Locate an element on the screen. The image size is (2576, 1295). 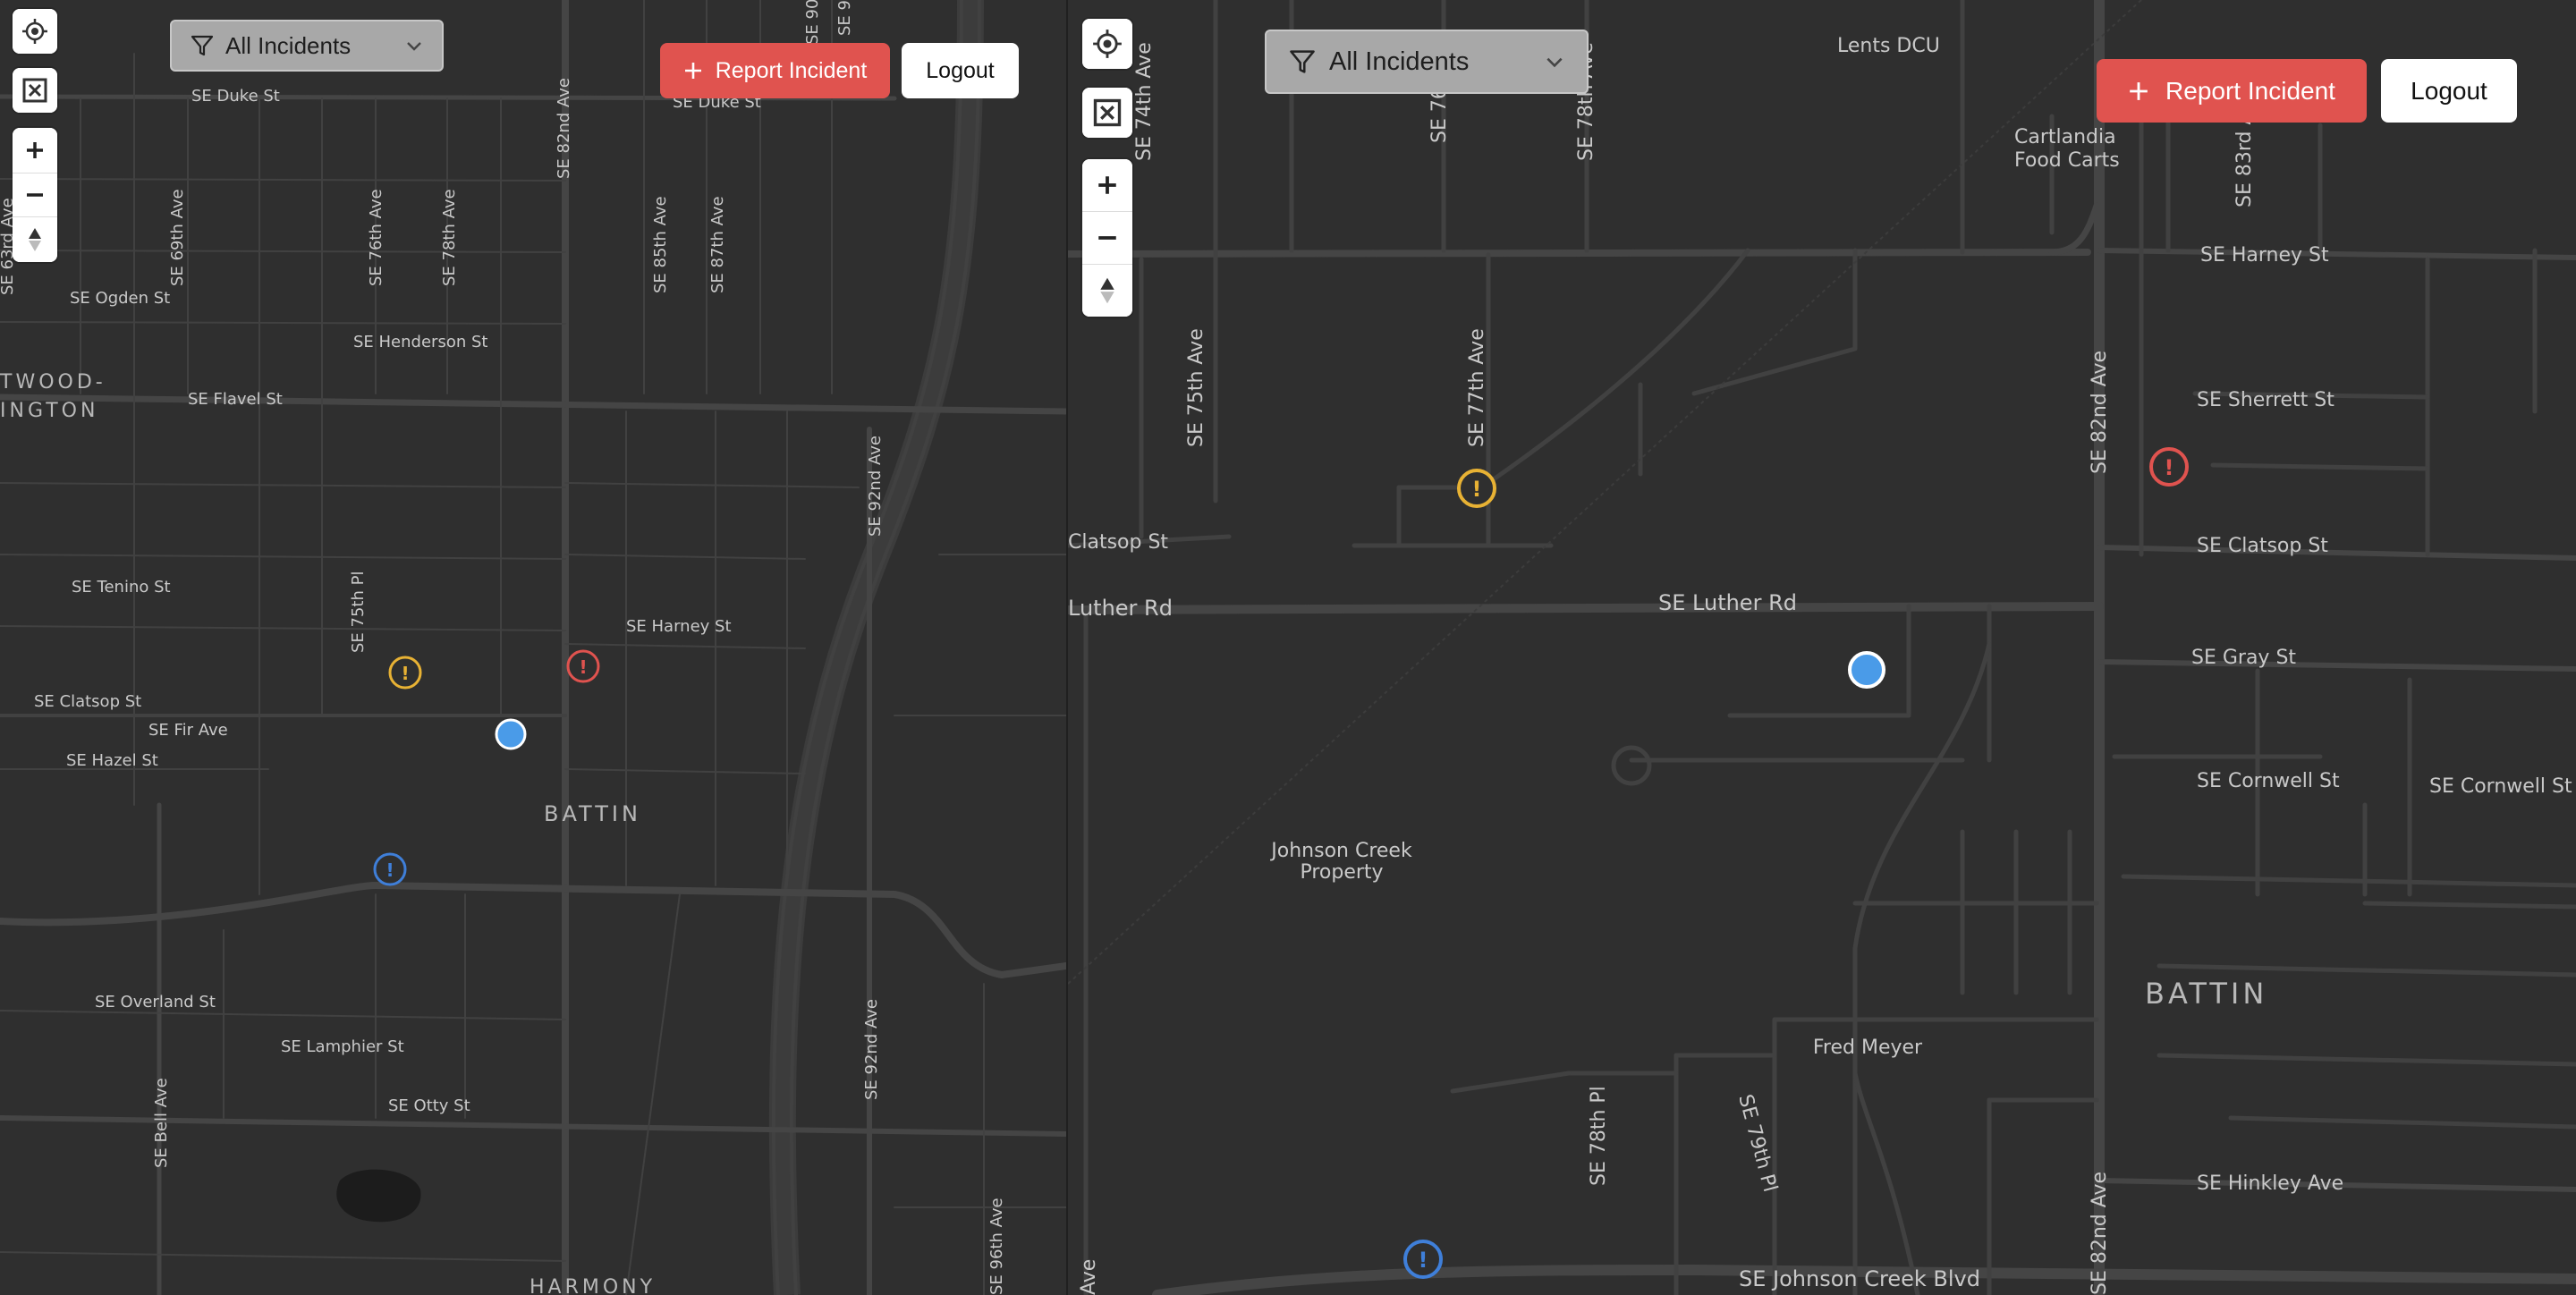
area-label: HARMONY is located at coordinates (593, 1285).